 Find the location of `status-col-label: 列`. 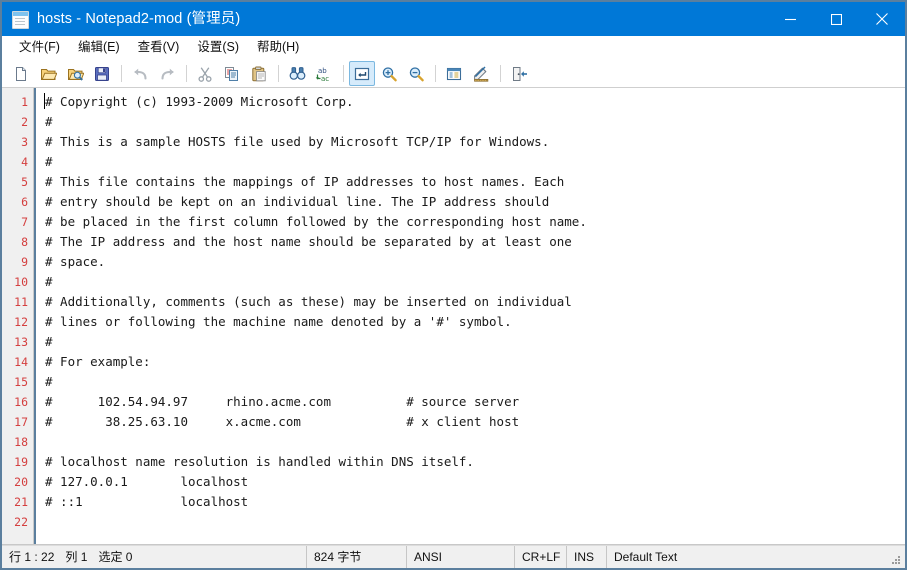

status-col-label: 列 is located at coordinates (71, 557).